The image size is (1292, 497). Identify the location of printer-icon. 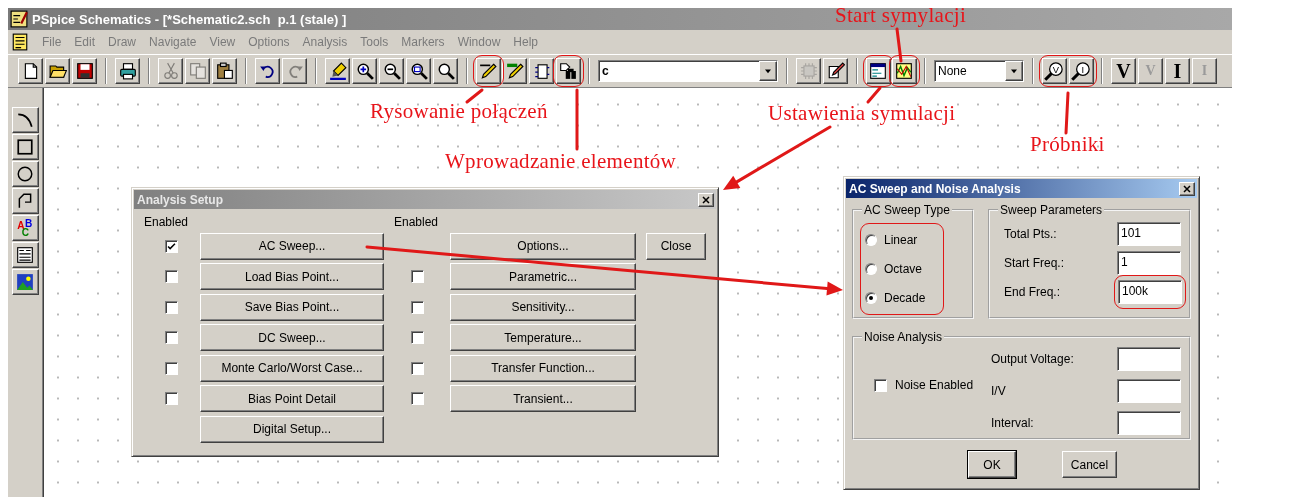
(127, 71).